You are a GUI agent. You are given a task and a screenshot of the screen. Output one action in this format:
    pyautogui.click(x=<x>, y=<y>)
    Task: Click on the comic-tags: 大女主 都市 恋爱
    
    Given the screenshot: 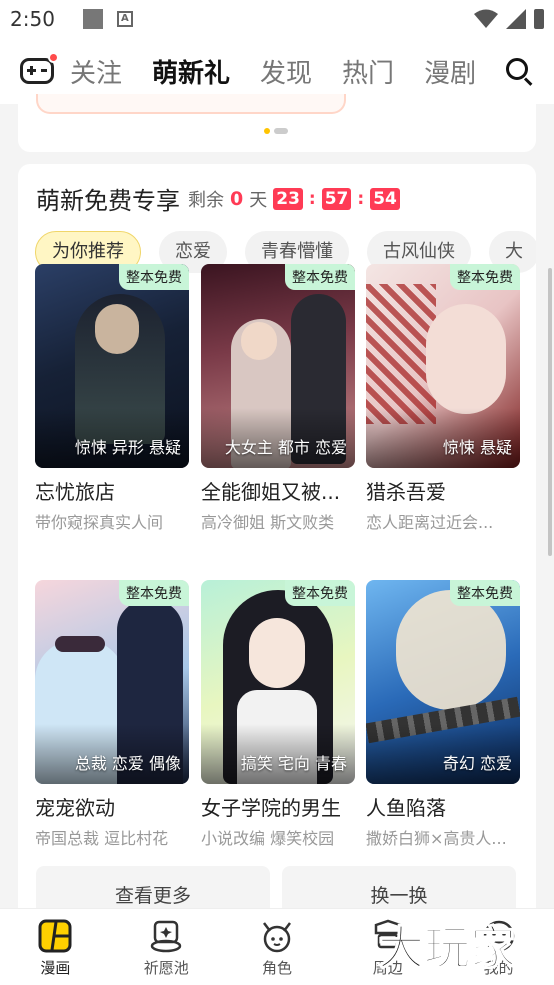 What is the action you would take?
    pyautogui.click(x=285, y=447)
    